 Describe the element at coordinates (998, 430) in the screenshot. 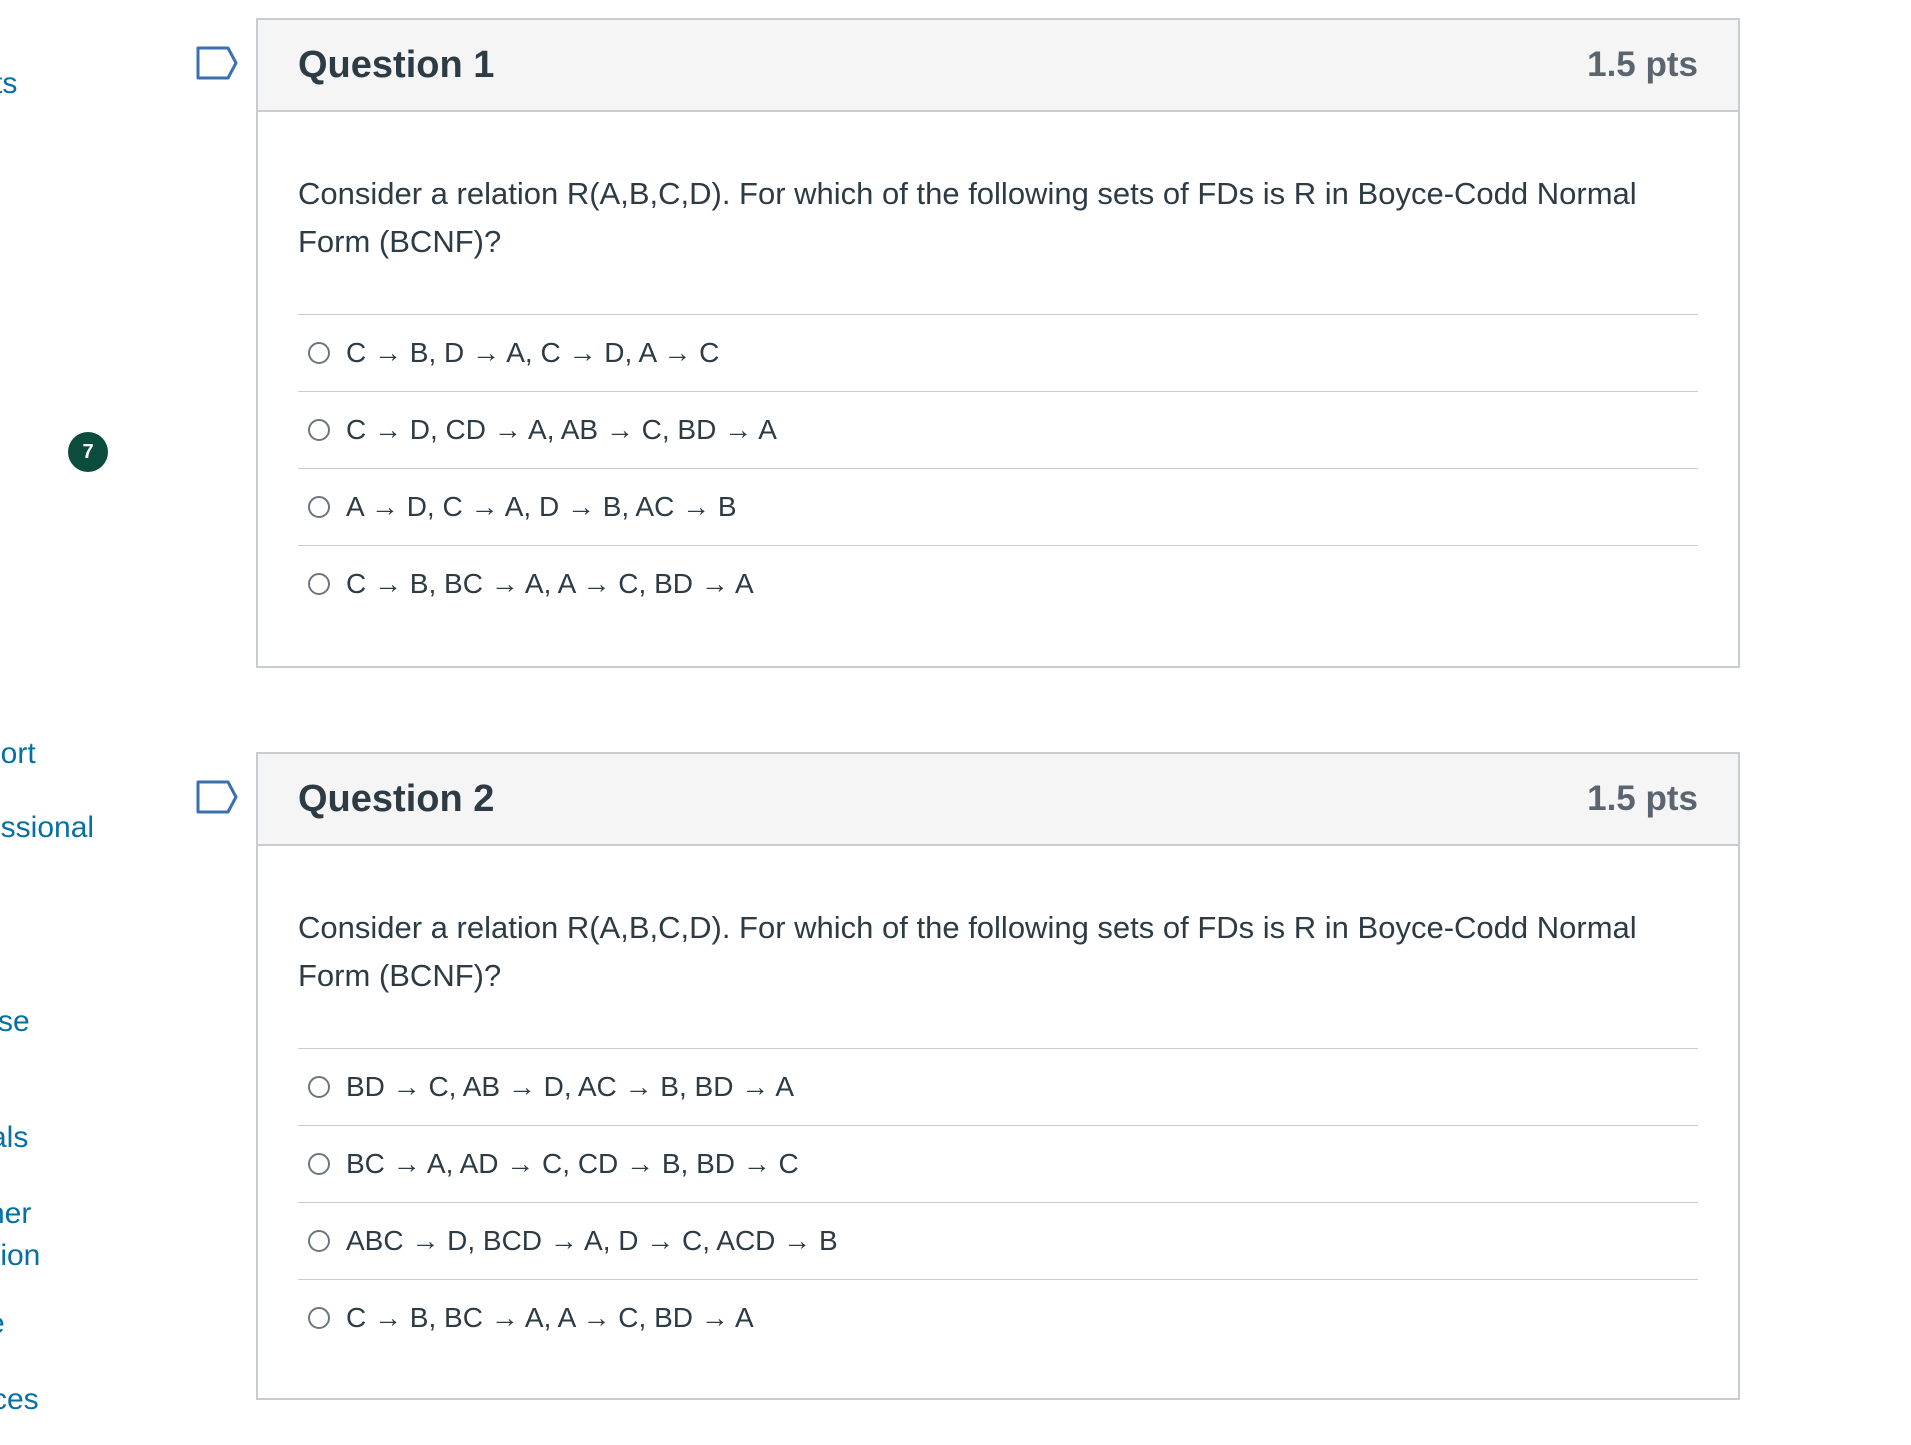

I see `answer-option: C → D, CD → A, AB → C, BD → A` at that location.